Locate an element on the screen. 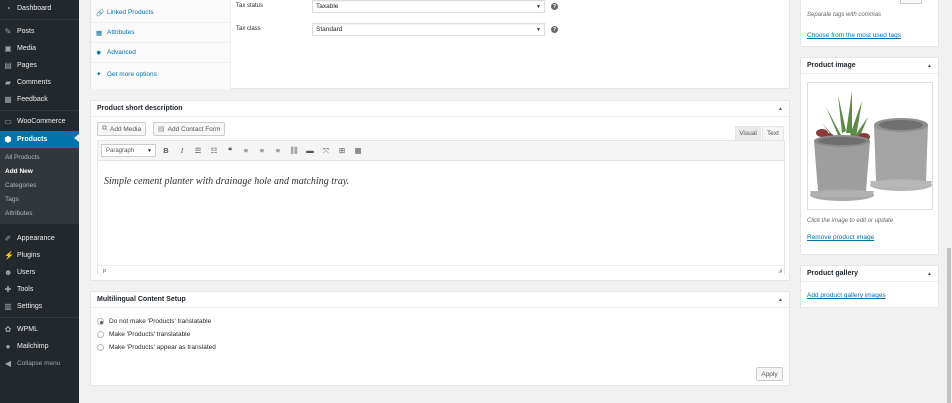 The width and height of the screenshot is (952, 403). menu-pages: ▤ Pages is located at coordinates (39, 65).